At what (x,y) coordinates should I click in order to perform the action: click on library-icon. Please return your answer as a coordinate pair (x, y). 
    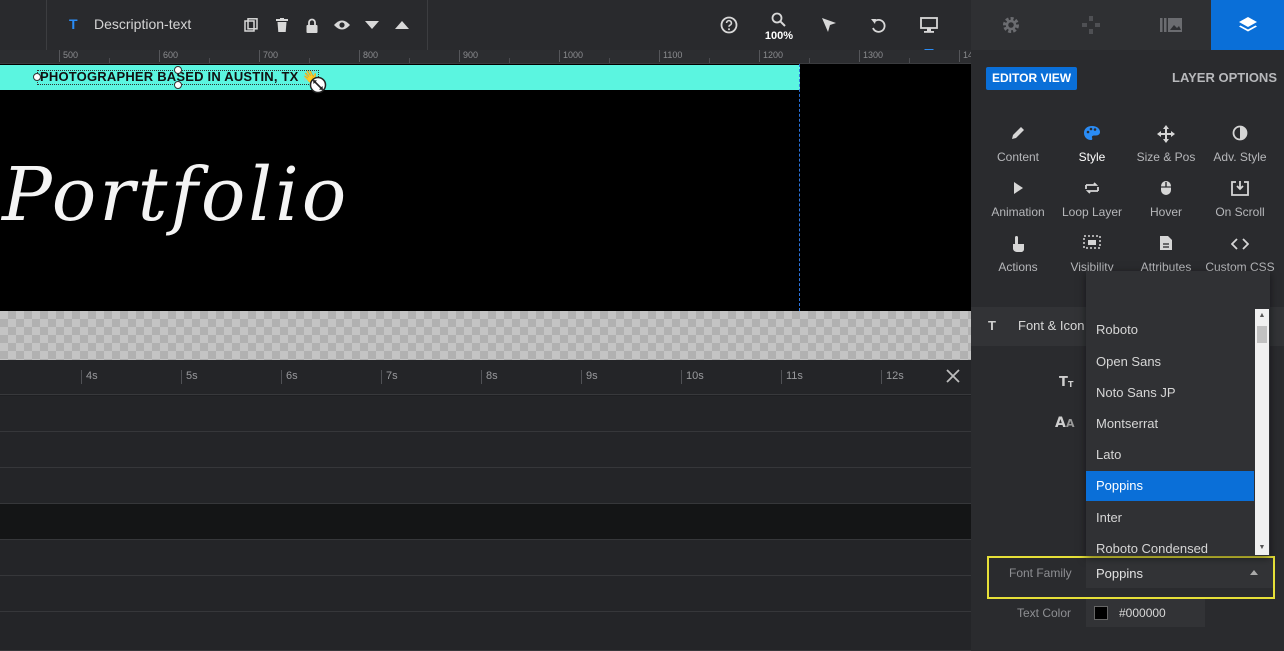
    Looking at the image, I should click on (1171, 25).